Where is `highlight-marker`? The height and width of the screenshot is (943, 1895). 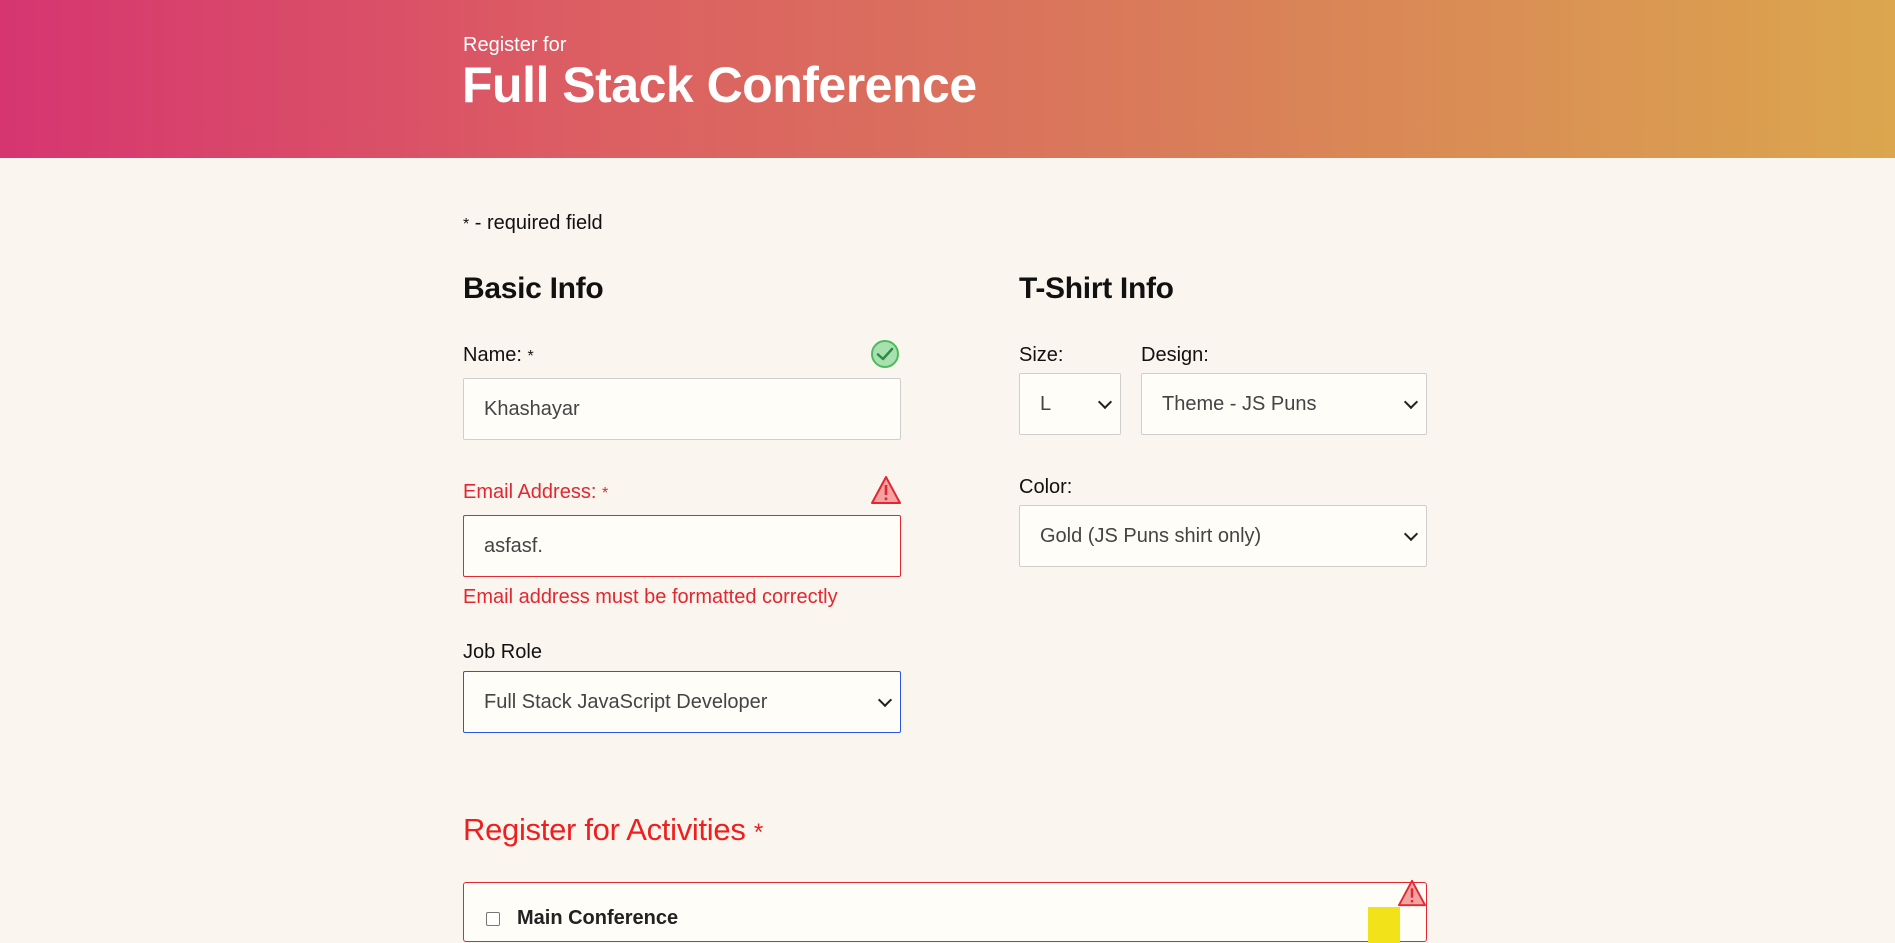
highlight-marker is located at coordinates (1384, 925).